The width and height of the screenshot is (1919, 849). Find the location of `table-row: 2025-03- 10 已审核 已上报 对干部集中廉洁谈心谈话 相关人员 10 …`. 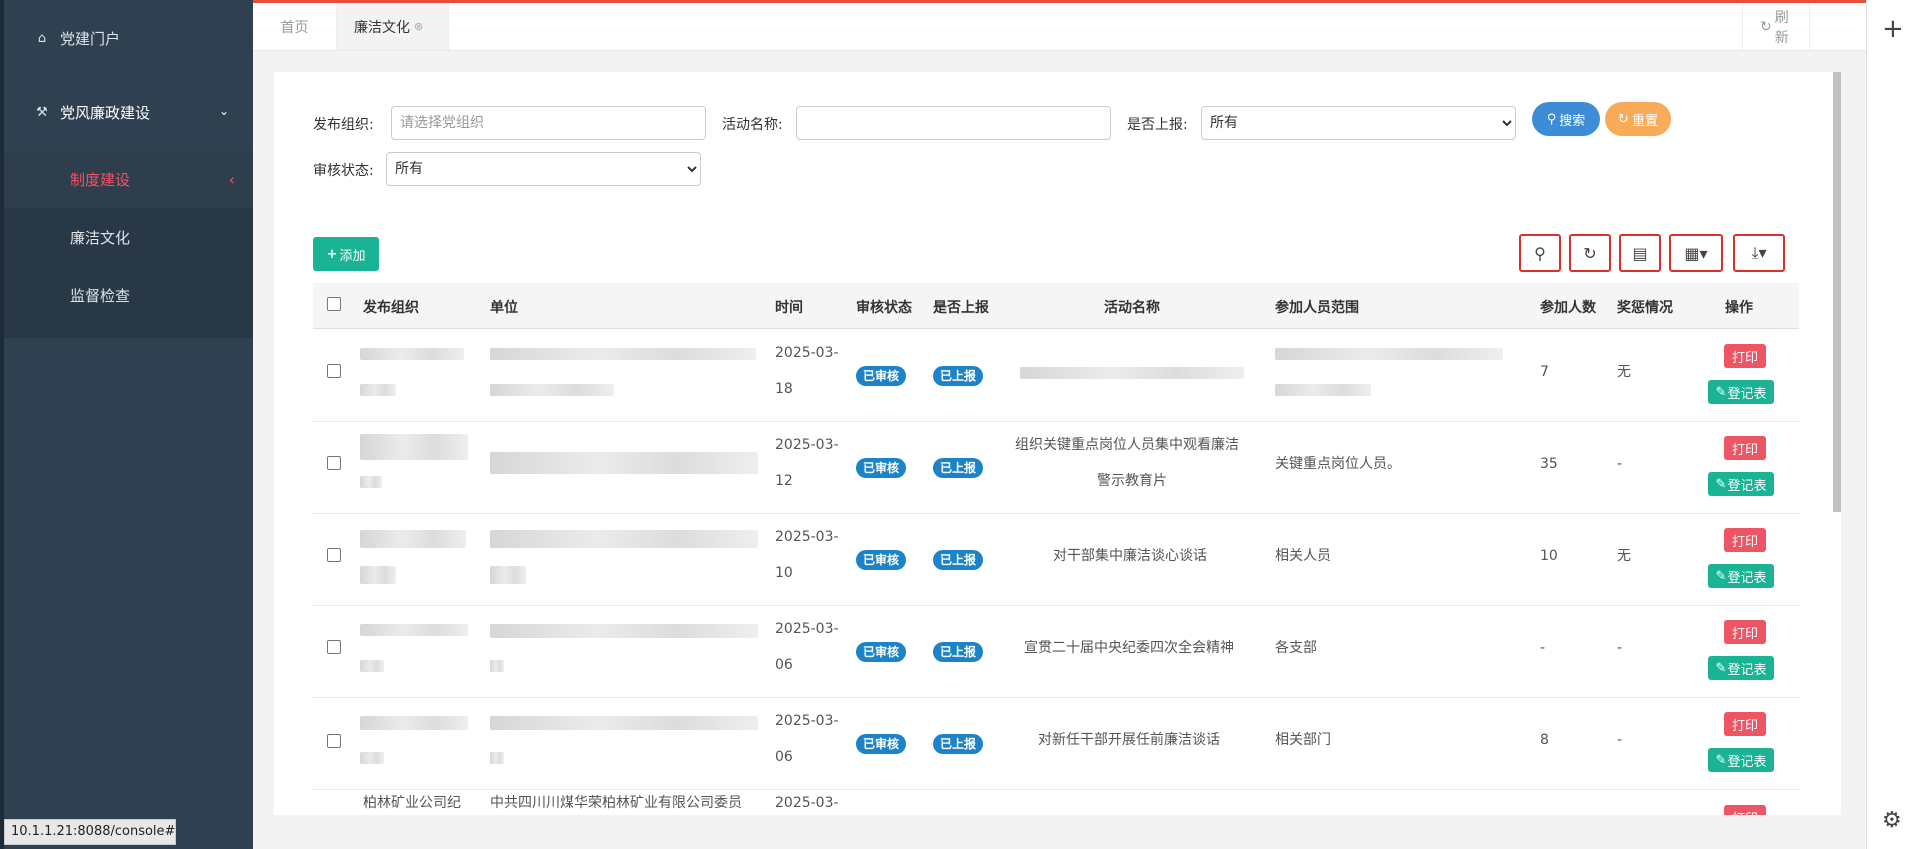

table-row: 2025-03- 10 已审核 已上报 对干部集中廉洁谈心谈话 相关人员 10 … is located at coordinates (1056, 560).